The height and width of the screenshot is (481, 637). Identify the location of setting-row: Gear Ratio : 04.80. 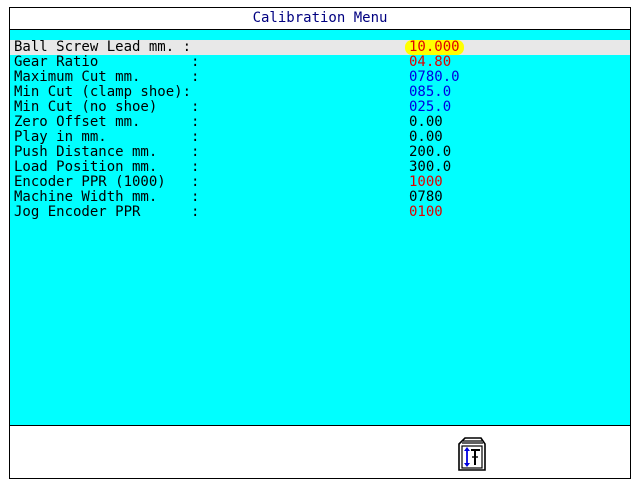
(320, 62).